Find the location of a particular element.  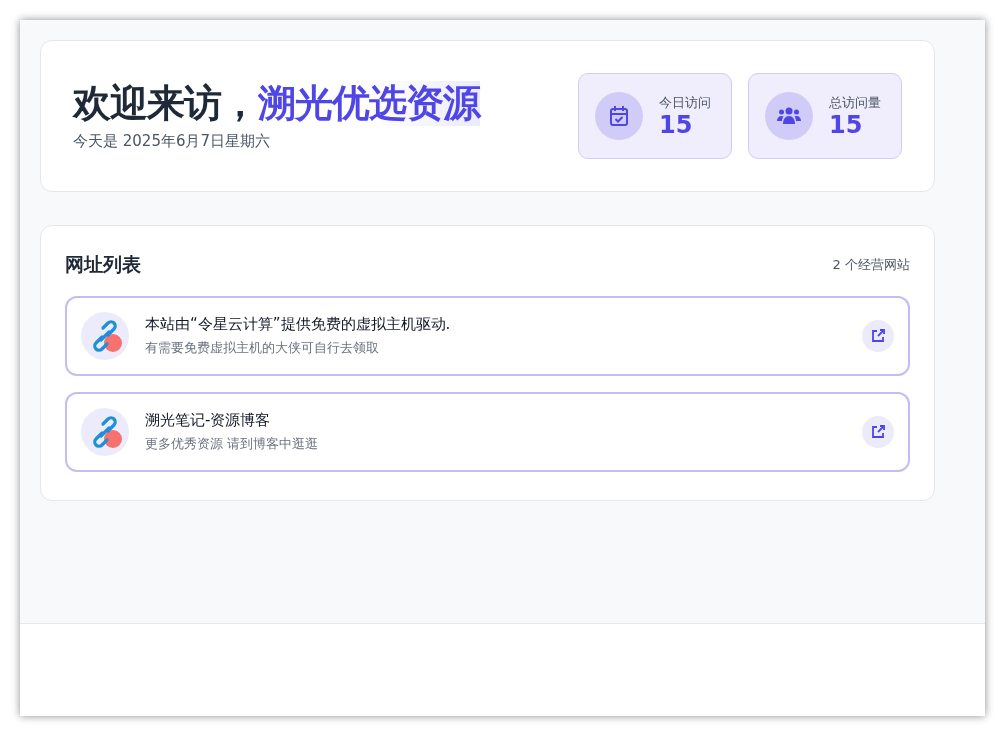

welcome-heading: 欢迎来访， is located at coordinates (165, 103).